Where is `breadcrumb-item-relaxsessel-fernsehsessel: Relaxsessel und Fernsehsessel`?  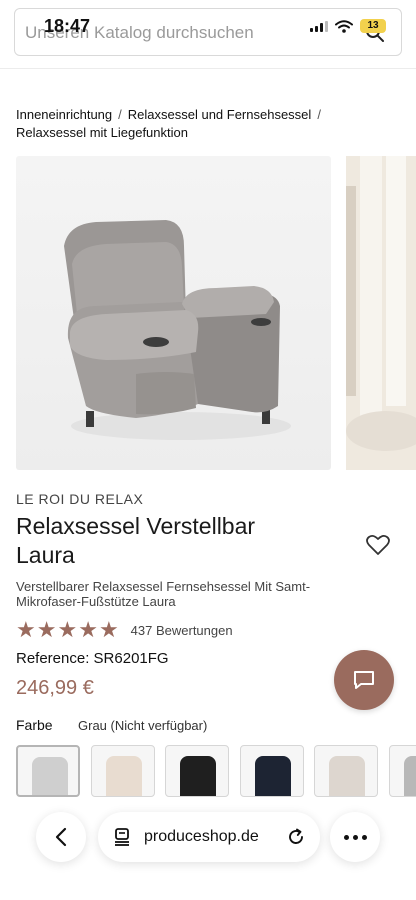
breadcrumb-item-relaxsessel-fernsehsessel: Relaxsessel und Fernsehsessel is located at coordinates (220, 114).